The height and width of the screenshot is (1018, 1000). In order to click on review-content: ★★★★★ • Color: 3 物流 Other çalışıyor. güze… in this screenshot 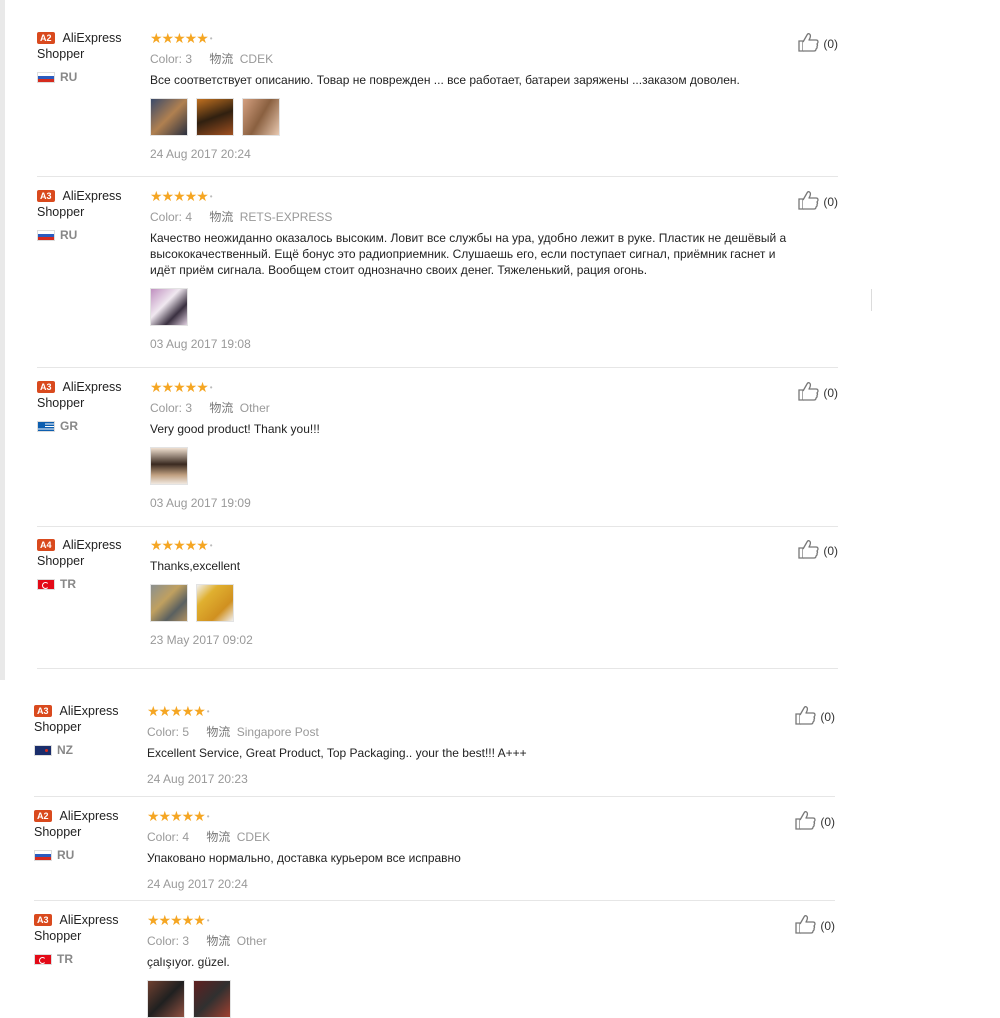, I will do `click(472, 965)`.